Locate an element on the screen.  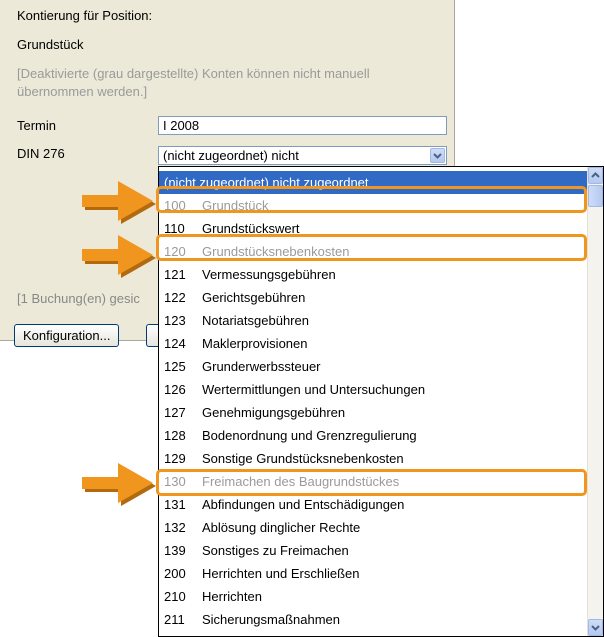
option-label: Sonstiges zu Freimachen is located at coordinates (275, 550).